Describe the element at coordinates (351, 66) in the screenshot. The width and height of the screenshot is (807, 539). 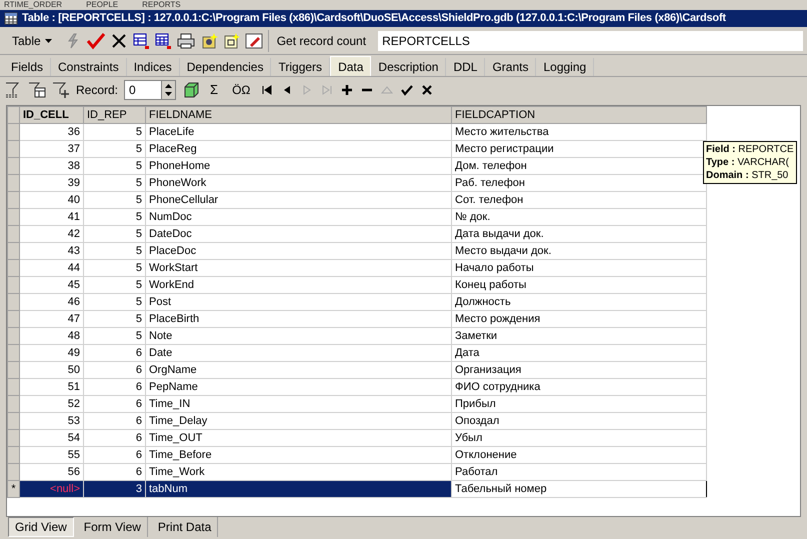
I see `tab: Data` at that location.